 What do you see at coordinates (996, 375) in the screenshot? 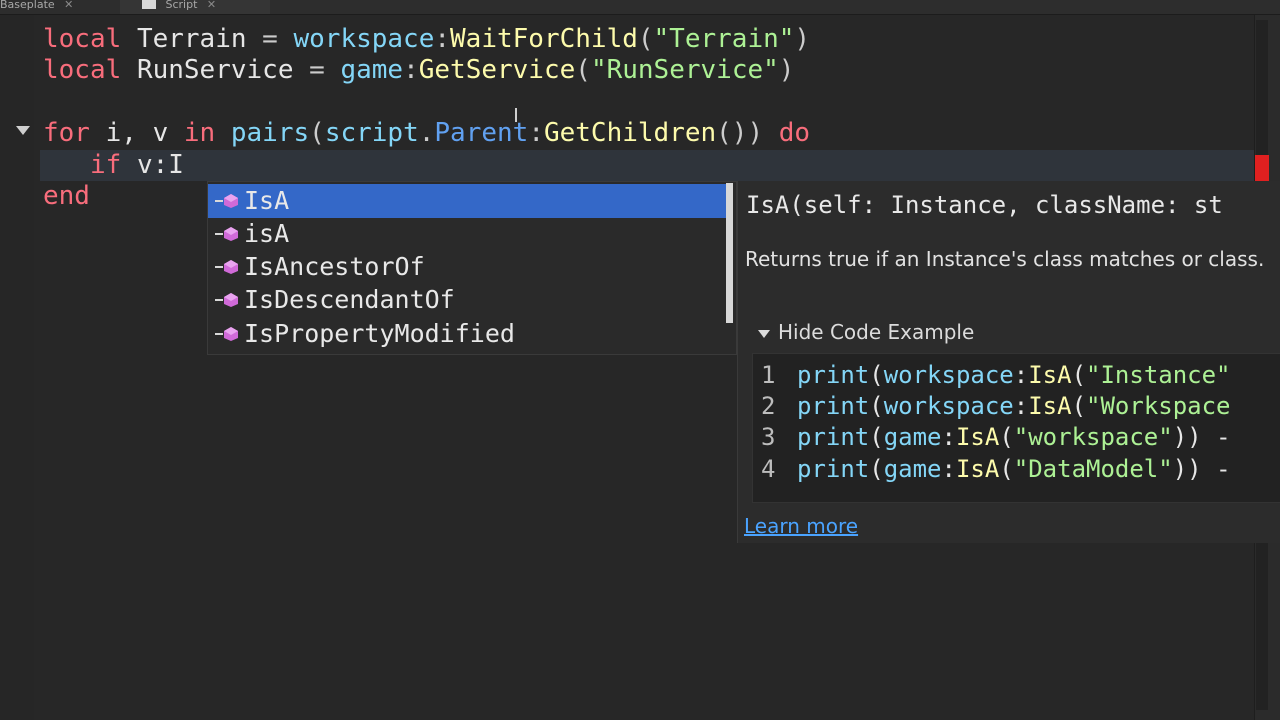
I see `example-line: 1 print(workspace:IsA("Instance"` at bounding box center [996, 375].